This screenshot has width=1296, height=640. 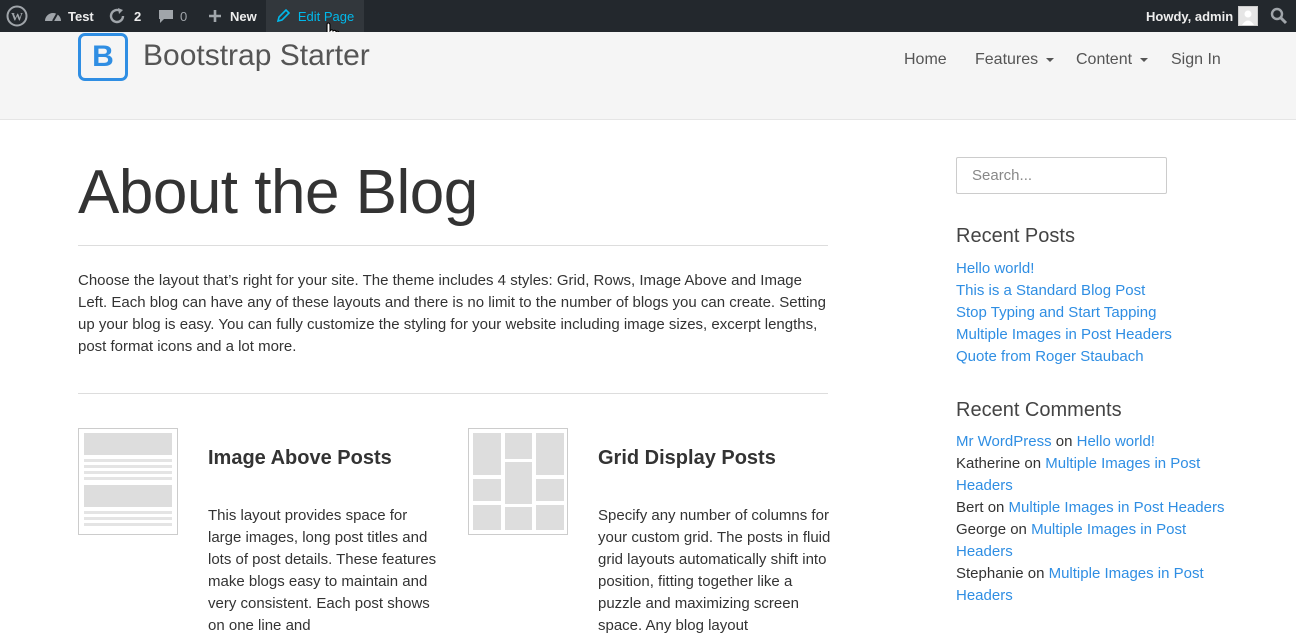 I want to click on intro-divider, so click(x=453, y=393).